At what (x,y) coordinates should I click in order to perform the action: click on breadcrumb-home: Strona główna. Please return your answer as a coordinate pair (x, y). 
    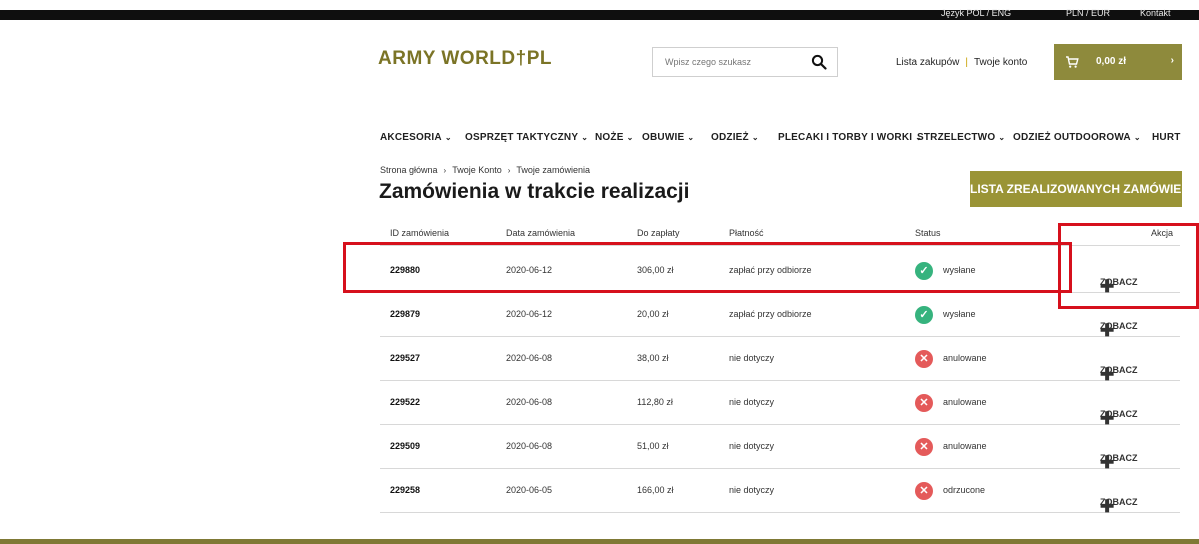
    Looking at the image, I should click on (409, 170).